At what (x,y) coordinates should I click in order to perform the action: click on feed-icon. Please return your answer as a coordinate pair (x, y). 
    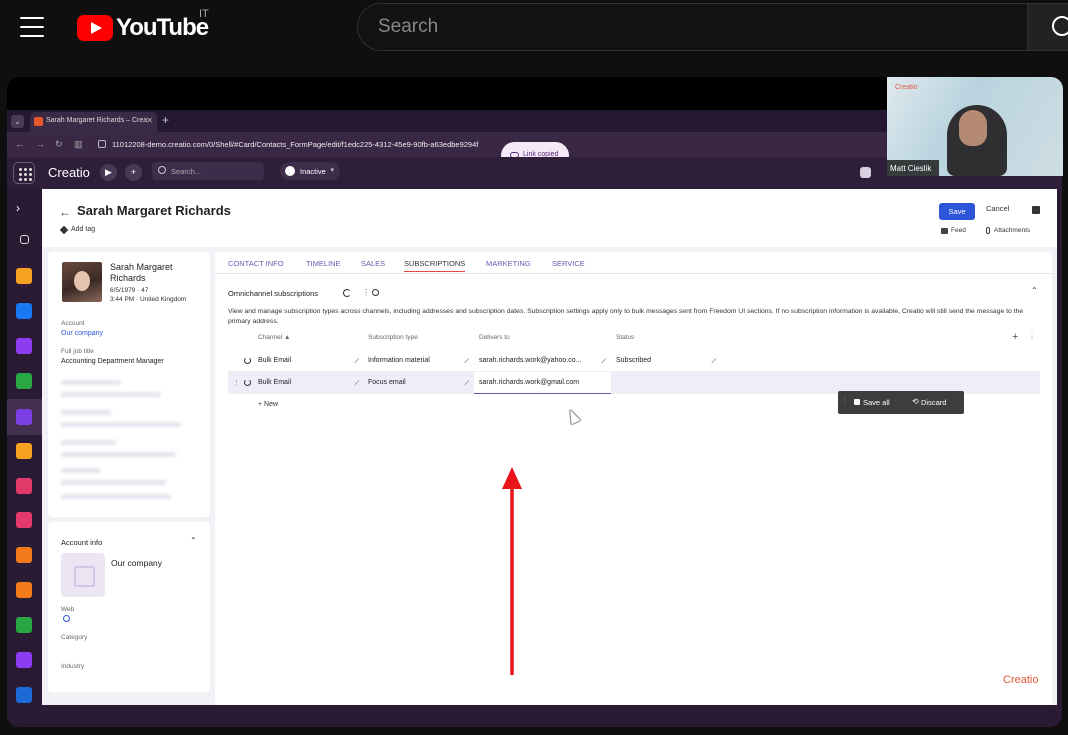
    Looking at the image, I should click on (944, 231).